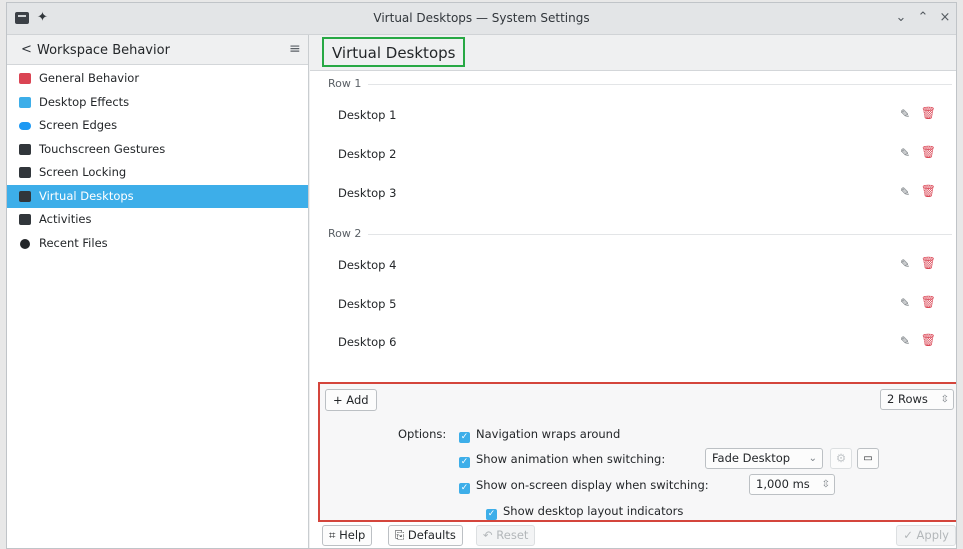 Image resolution: width=963 pixels, height=549 pixels. Describe the element at coordinates (593, 511) in the screenshot. I see `show-layout-indicators-label: Show desktop layout indicators` at that location.